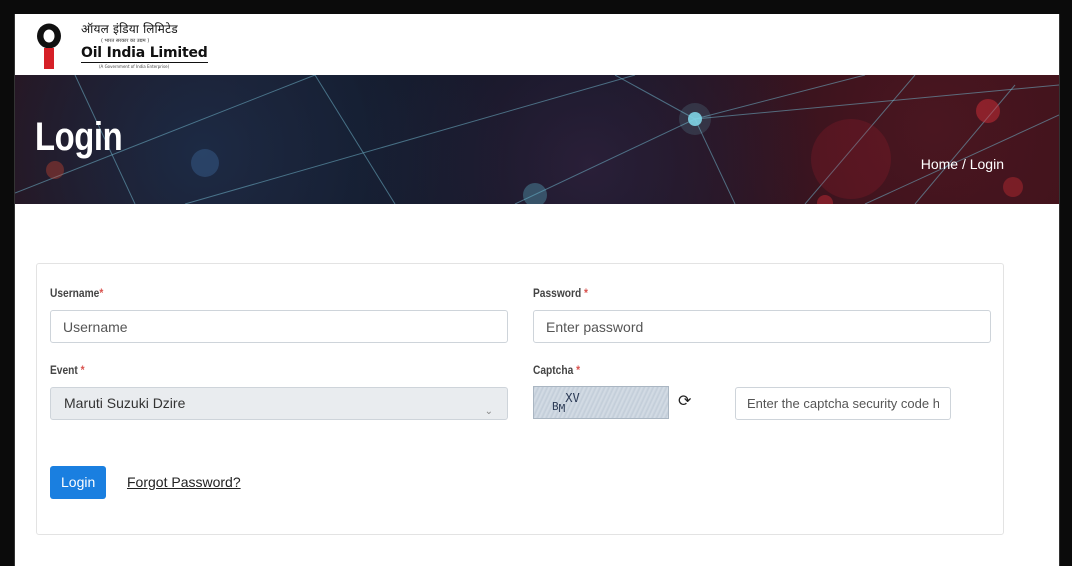  I want to click on username-input, so click(279, 326).